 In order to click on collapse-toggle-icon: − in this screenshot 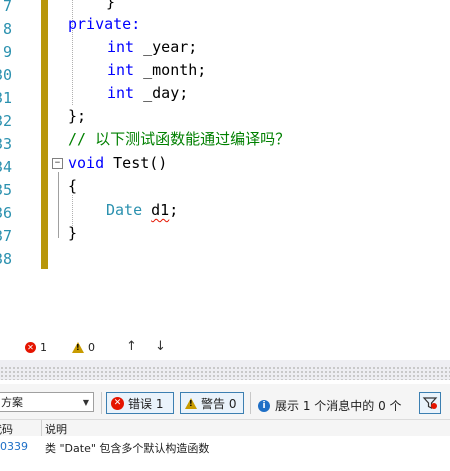, I will do `click(57, 163)`.